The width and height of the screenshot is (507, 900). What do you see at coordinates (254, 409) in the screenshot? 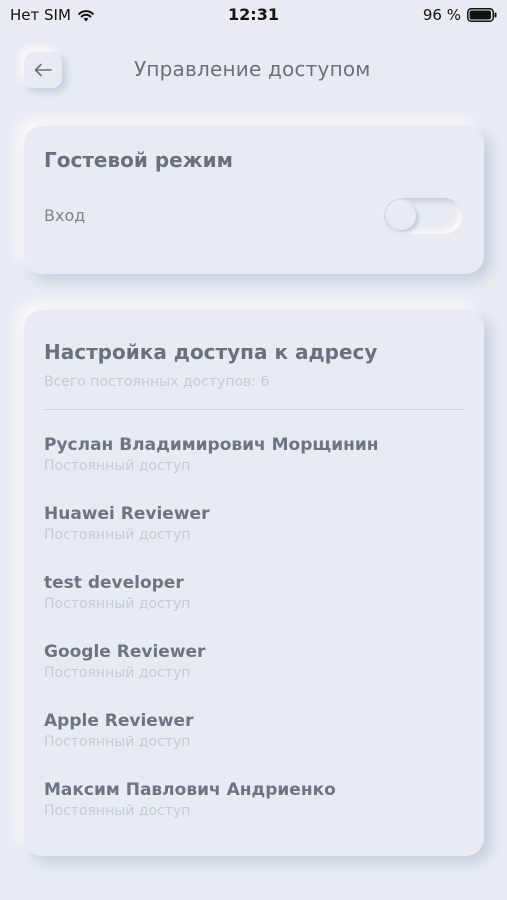
I see `divider` at bounding box center [254, 409].